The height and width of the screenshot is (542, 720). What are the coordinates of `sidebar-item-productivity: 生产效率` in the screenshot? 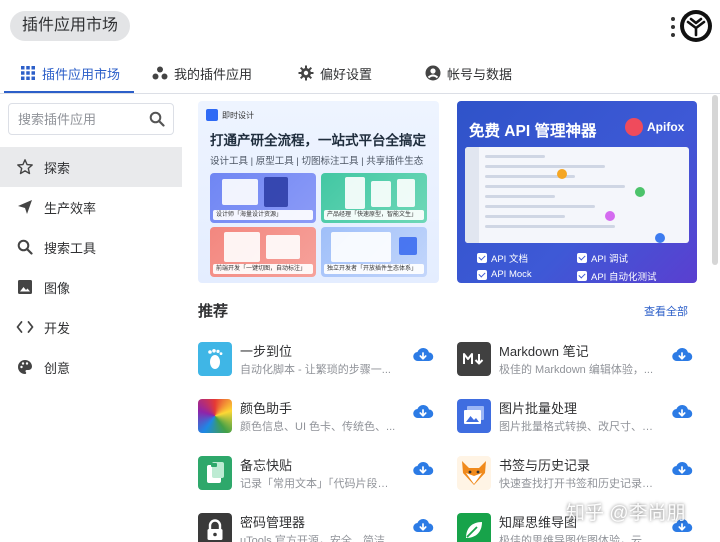 It's located at (91, 207).